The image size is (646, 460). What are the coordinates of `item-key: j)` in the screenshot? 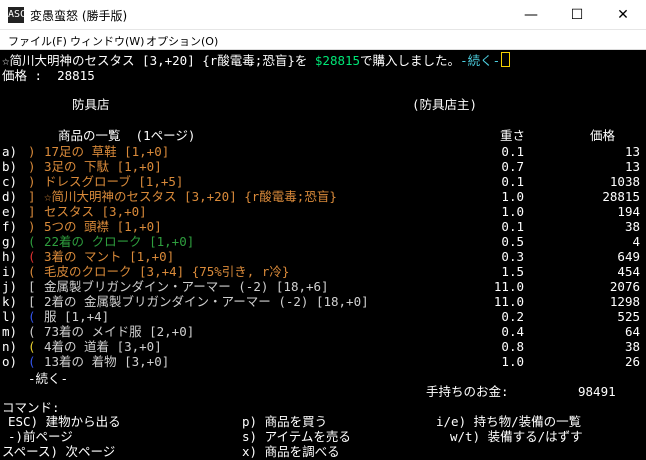 It's located at (10, 286).